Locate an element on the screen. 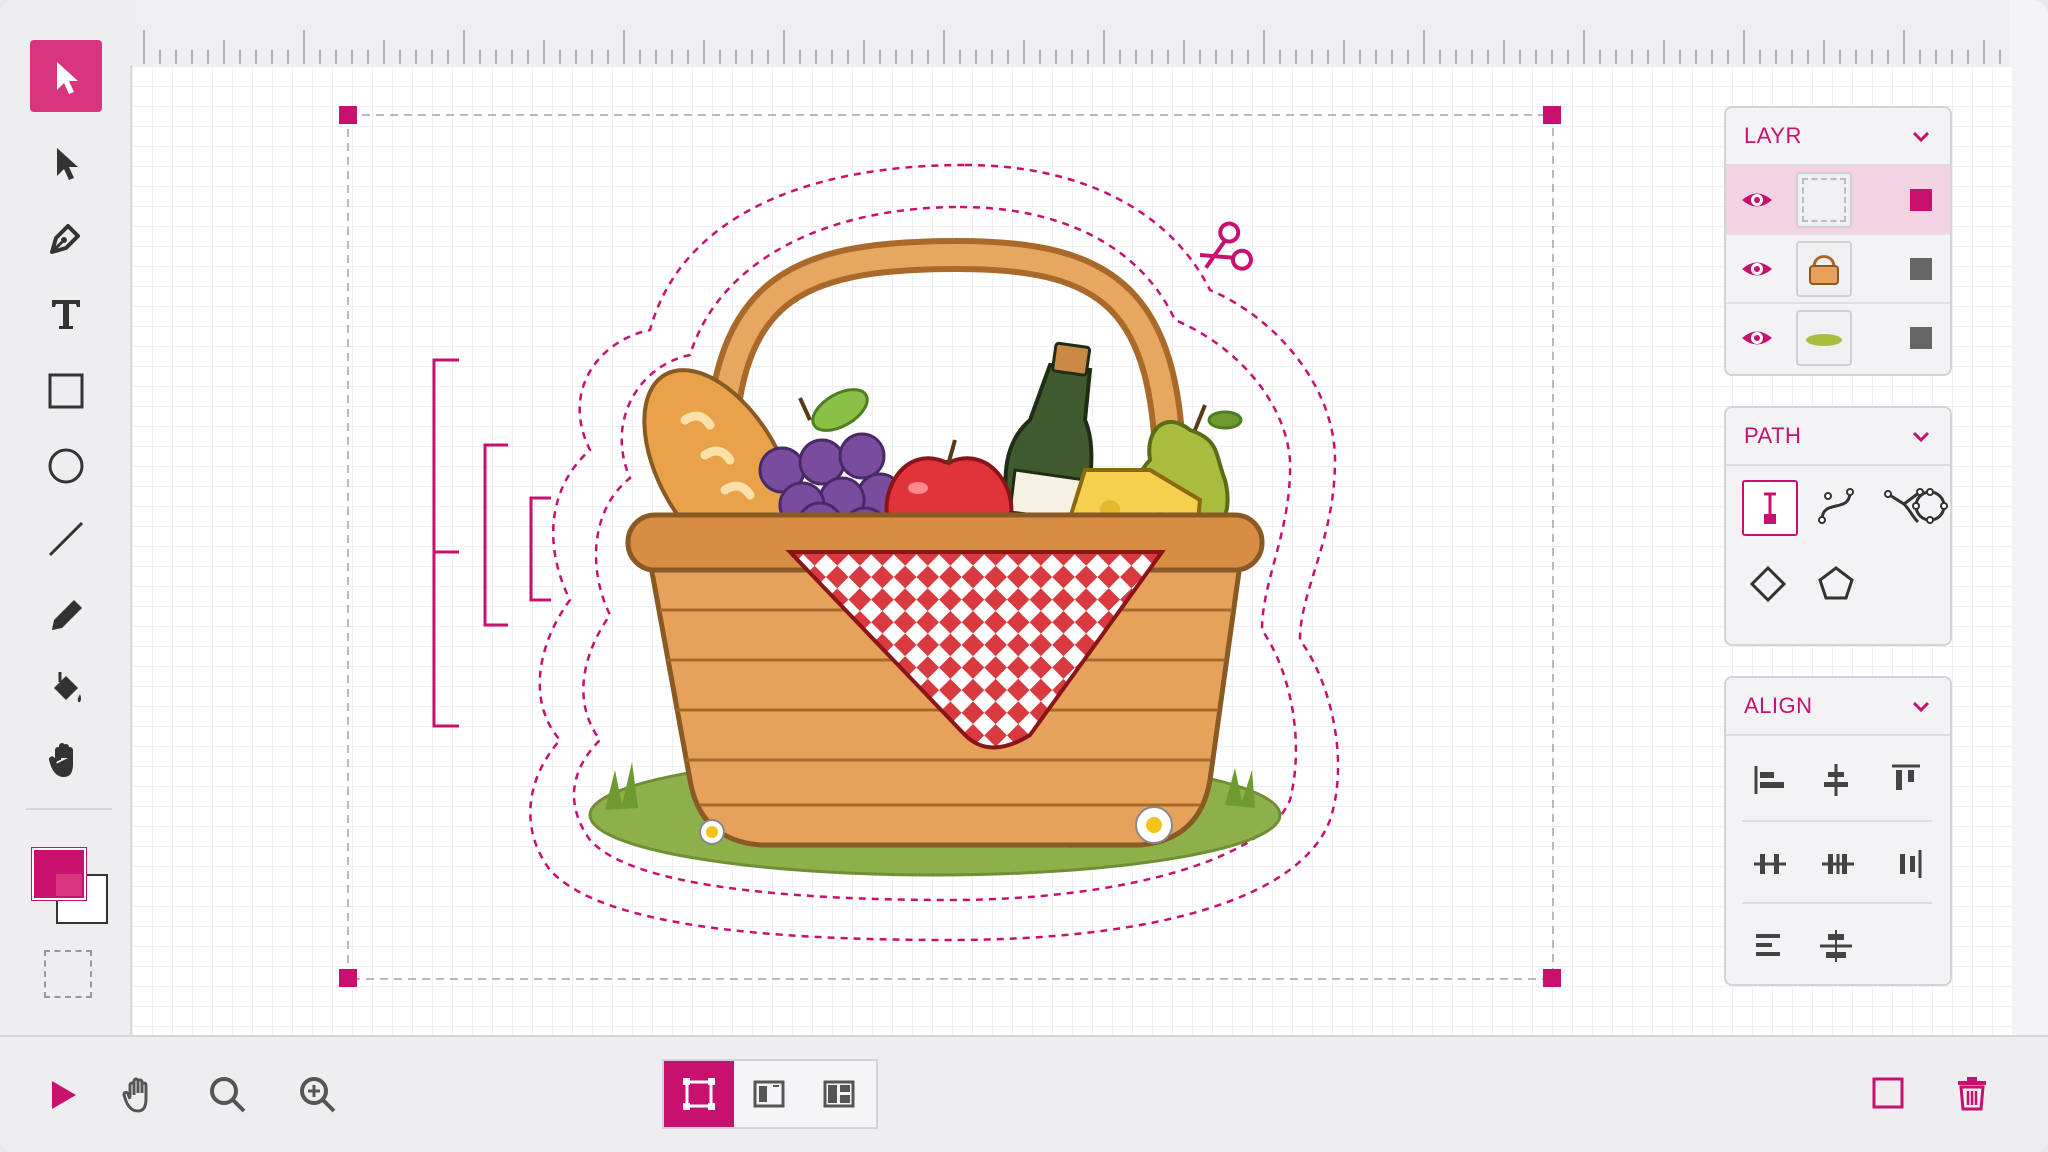 This screenshot has height=1152, width=2048. pentagon-nodes-icon is located at coordinates (1836, 583).